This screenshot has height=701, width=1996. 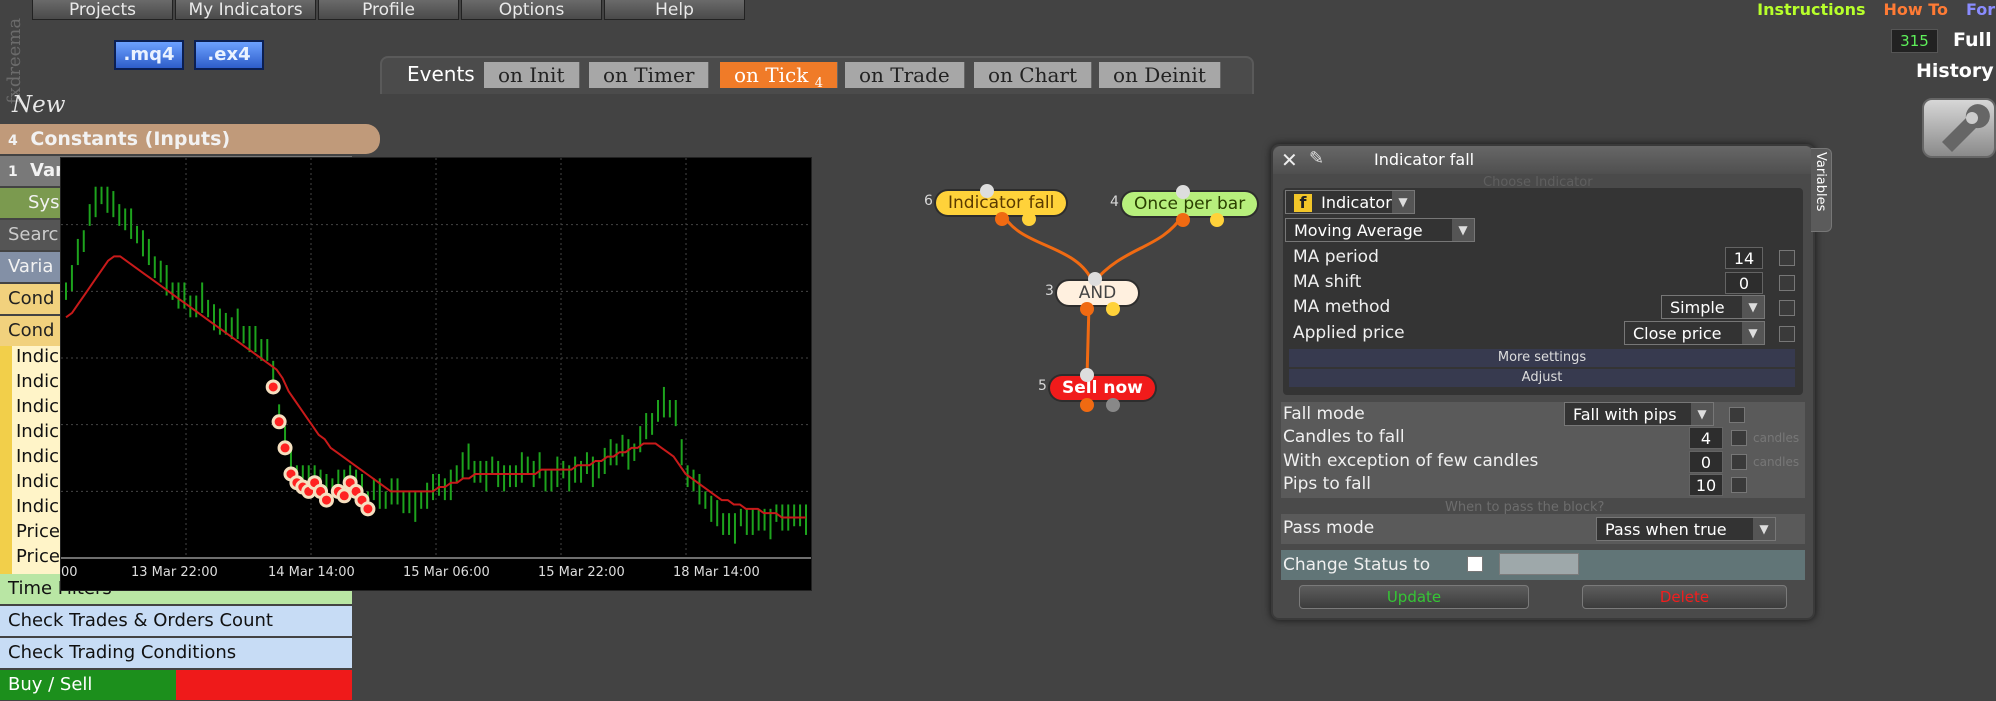 What do you see at coordinates (1744, 258) in the screenshot?
I see `ma-period-value: 14` at bounding box center [1744, 258].